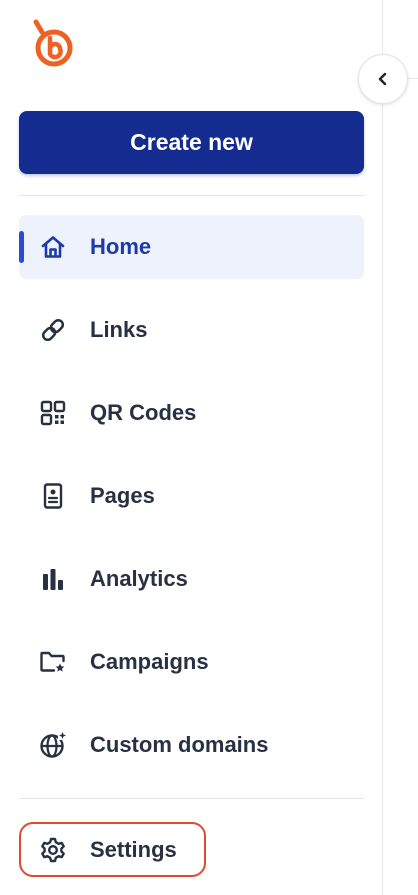 The height and width of the screenshot is (895, 418). Describe the element at coordinates (53, 330) in the screenshot. I see `link-icon` at that location.